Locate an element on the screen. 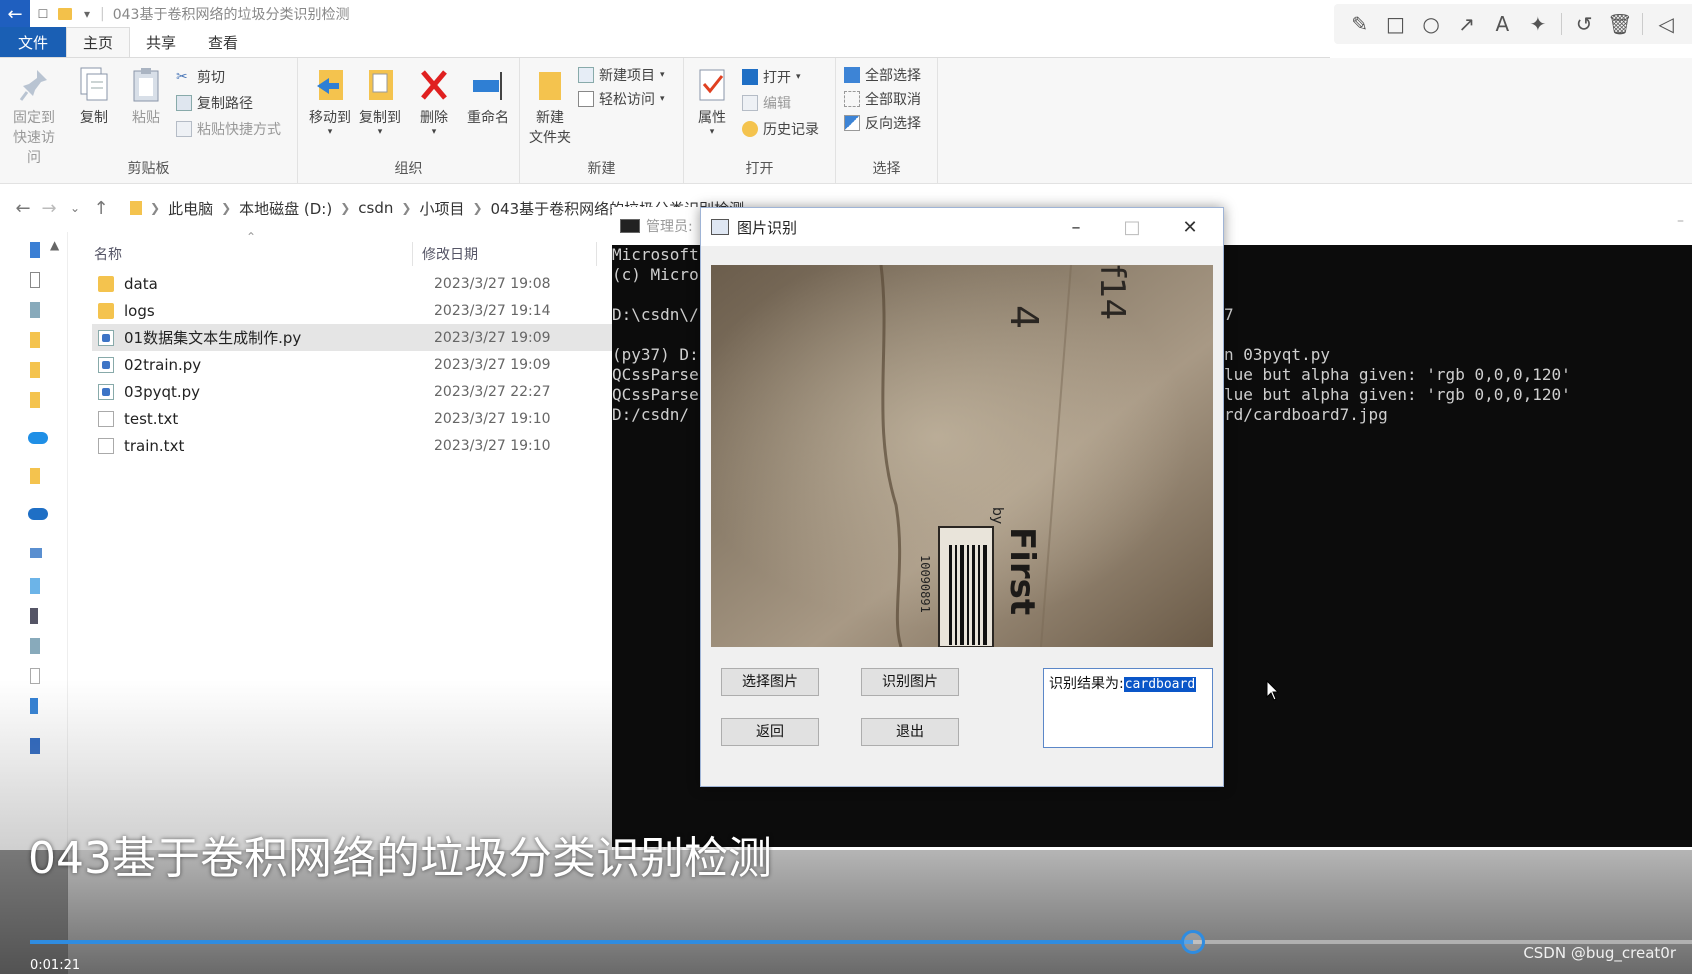  invert-selection-button: 反向选择 is located at coordinates (882, 123).